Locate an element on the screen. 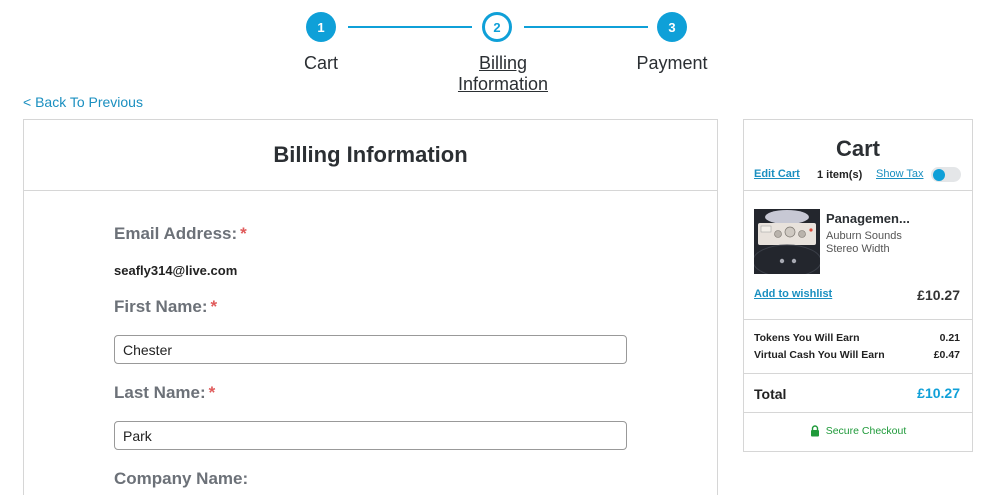 This screenshot has height=495, width=995. step-2-indicator: 2 is located at coordinates (497, 27).